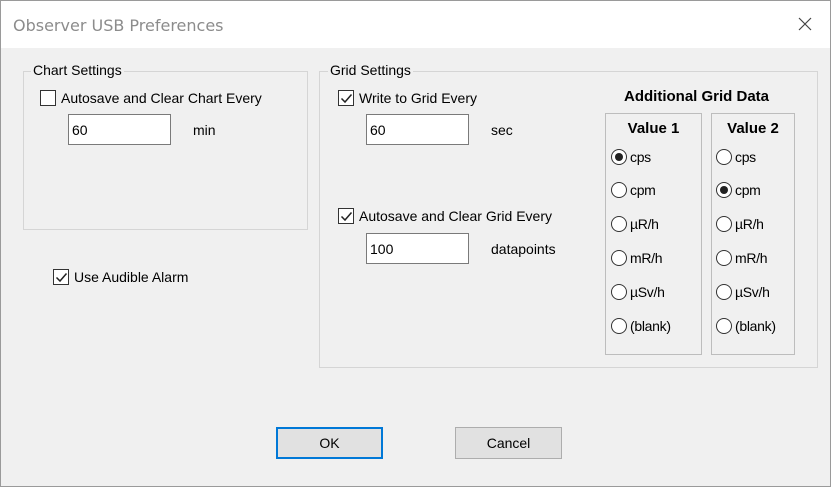 The height and width of the screenshot is (487, 831). Describe the element at coordinates (119, 129) in the screenshot. I see `chart-interval-input` at that location.